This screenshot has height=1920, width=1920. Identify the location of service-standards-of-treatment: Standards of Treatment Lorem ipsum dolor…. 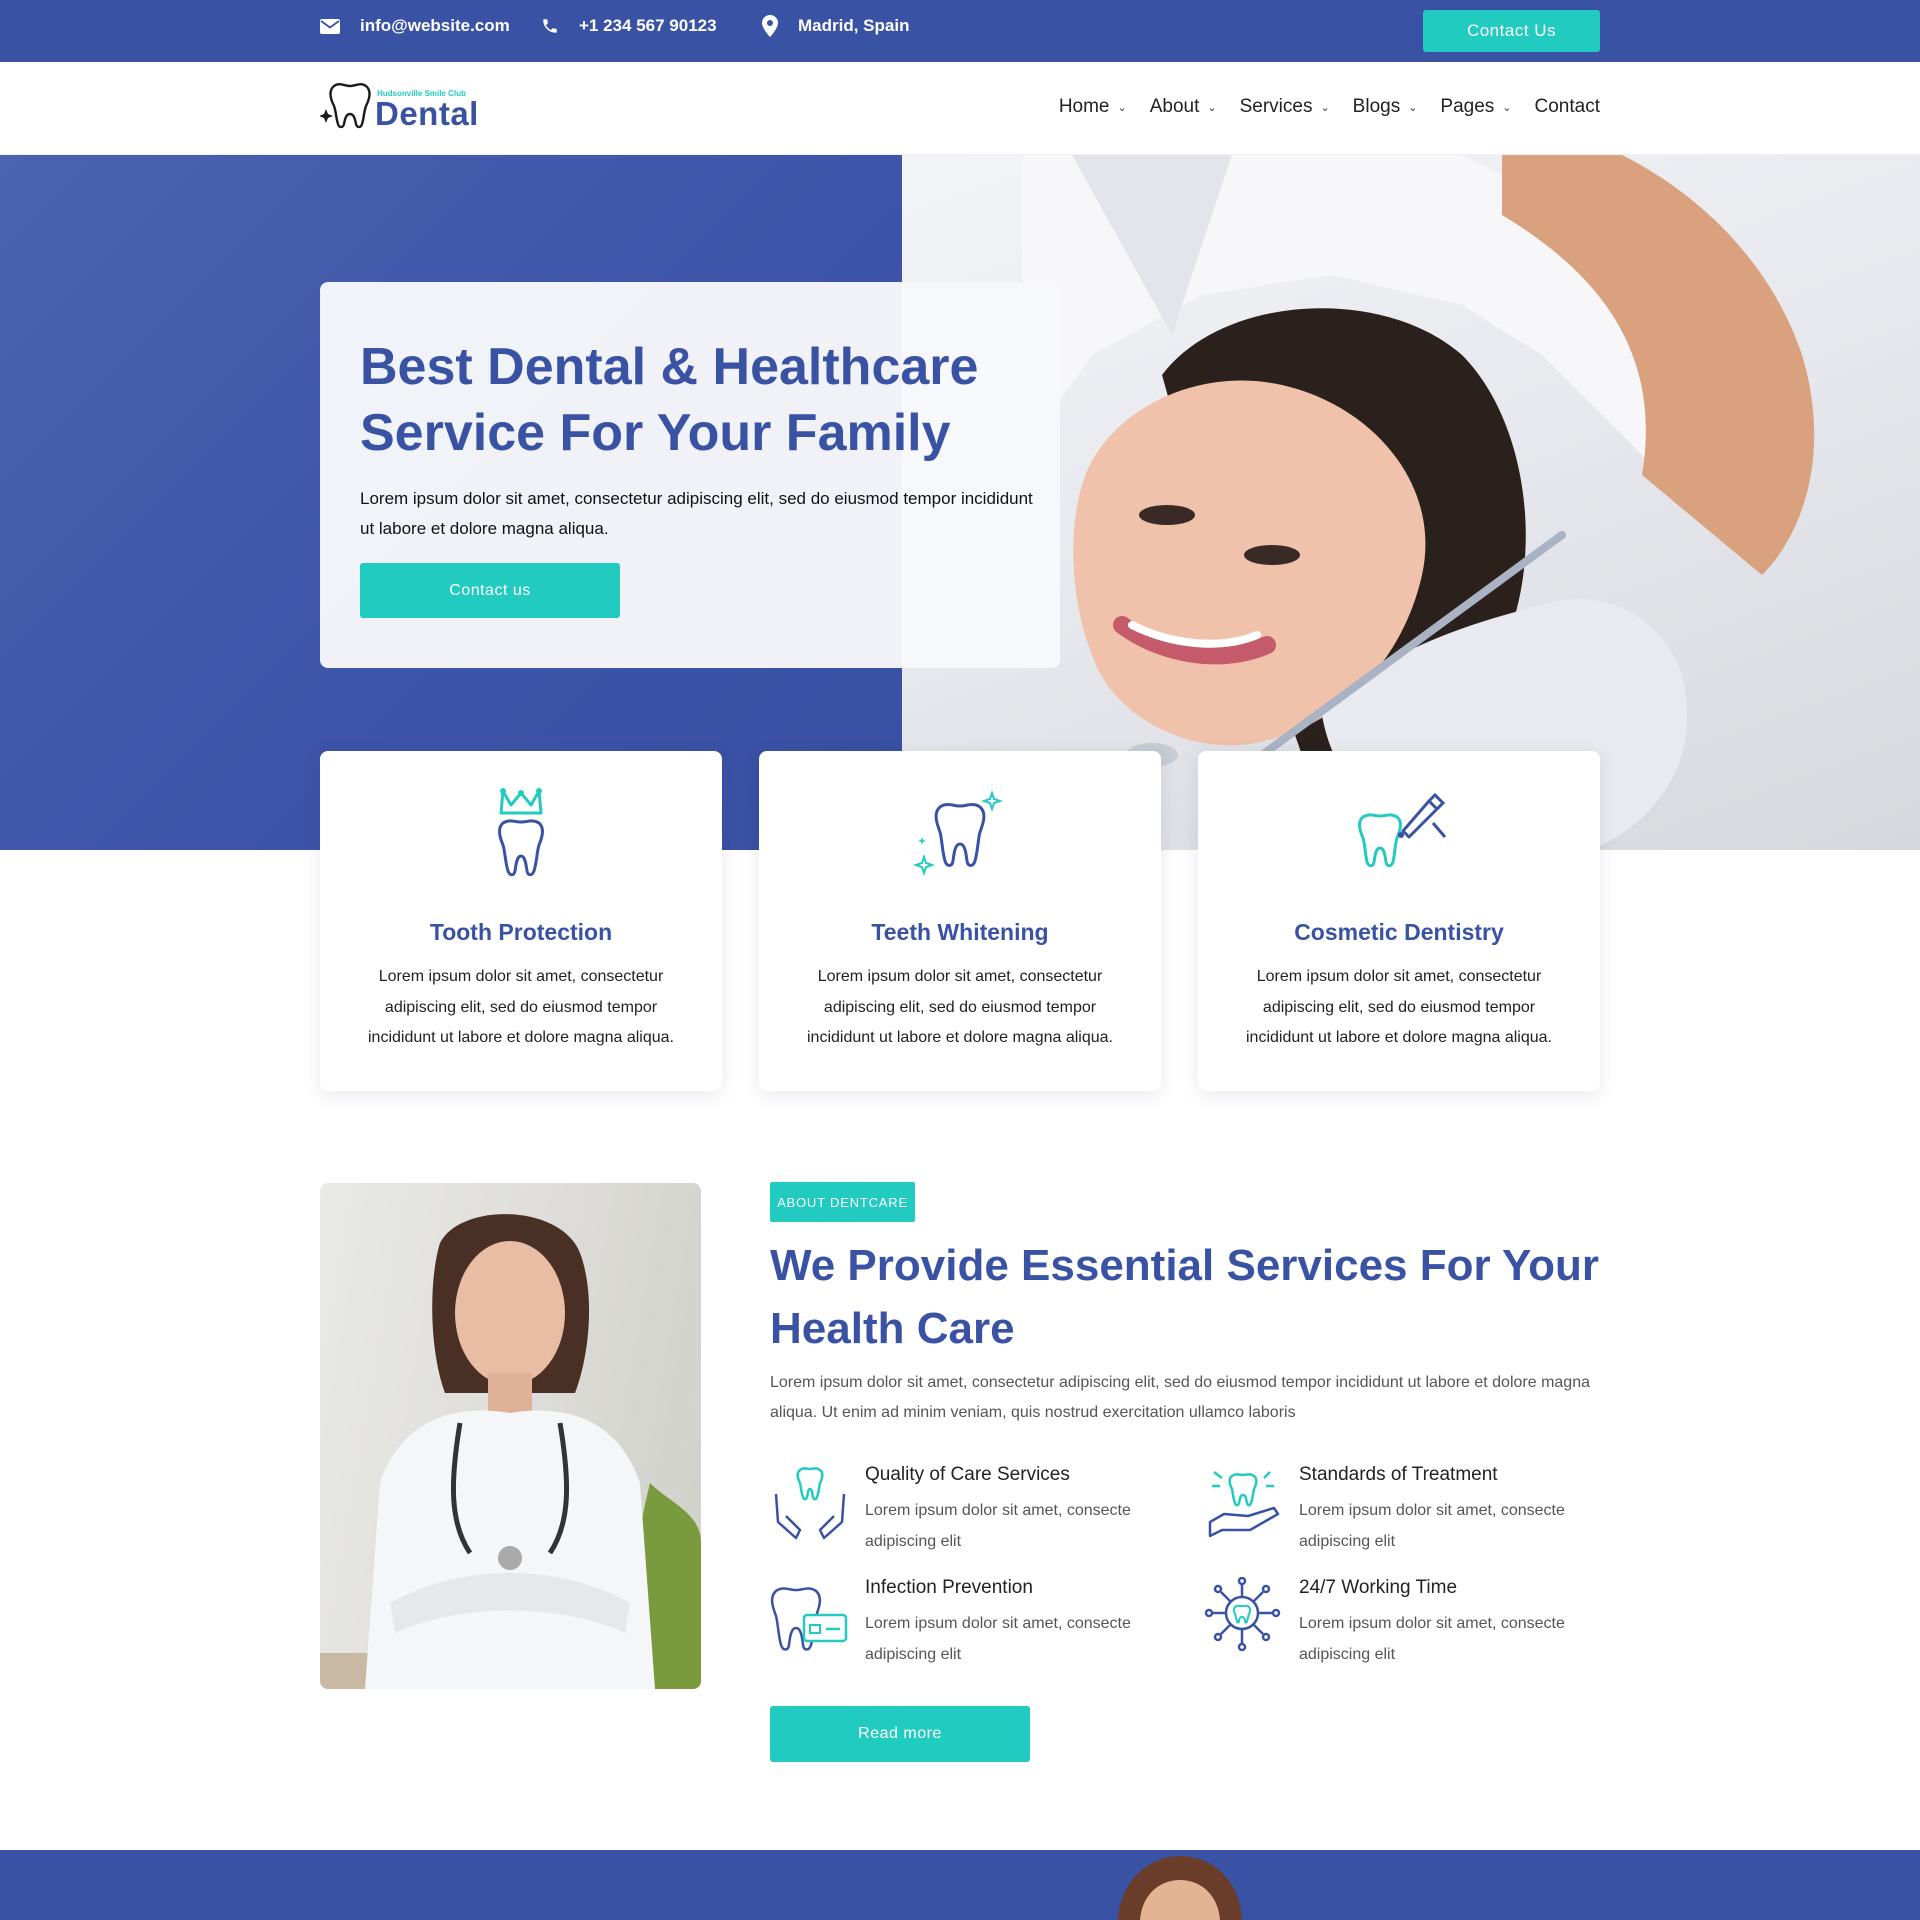
(1384, 1514).